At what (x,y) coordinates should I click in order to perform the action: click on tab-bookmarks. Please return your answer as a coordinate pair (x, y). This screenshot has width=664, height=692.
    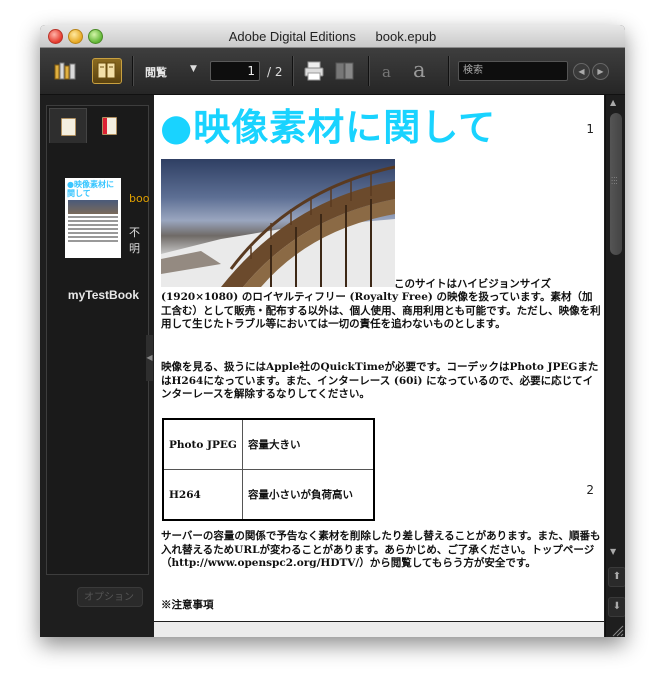
    Looking at the image, I should click on (109, 125).